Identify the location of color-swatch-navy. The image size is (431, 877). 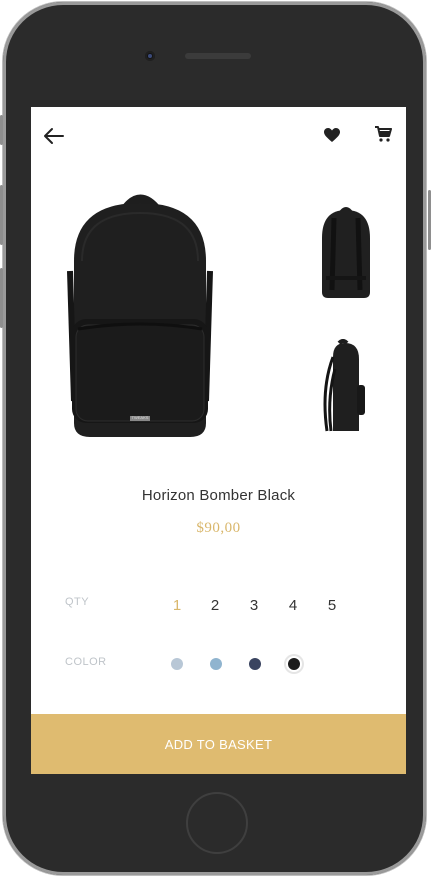
(255, 664).